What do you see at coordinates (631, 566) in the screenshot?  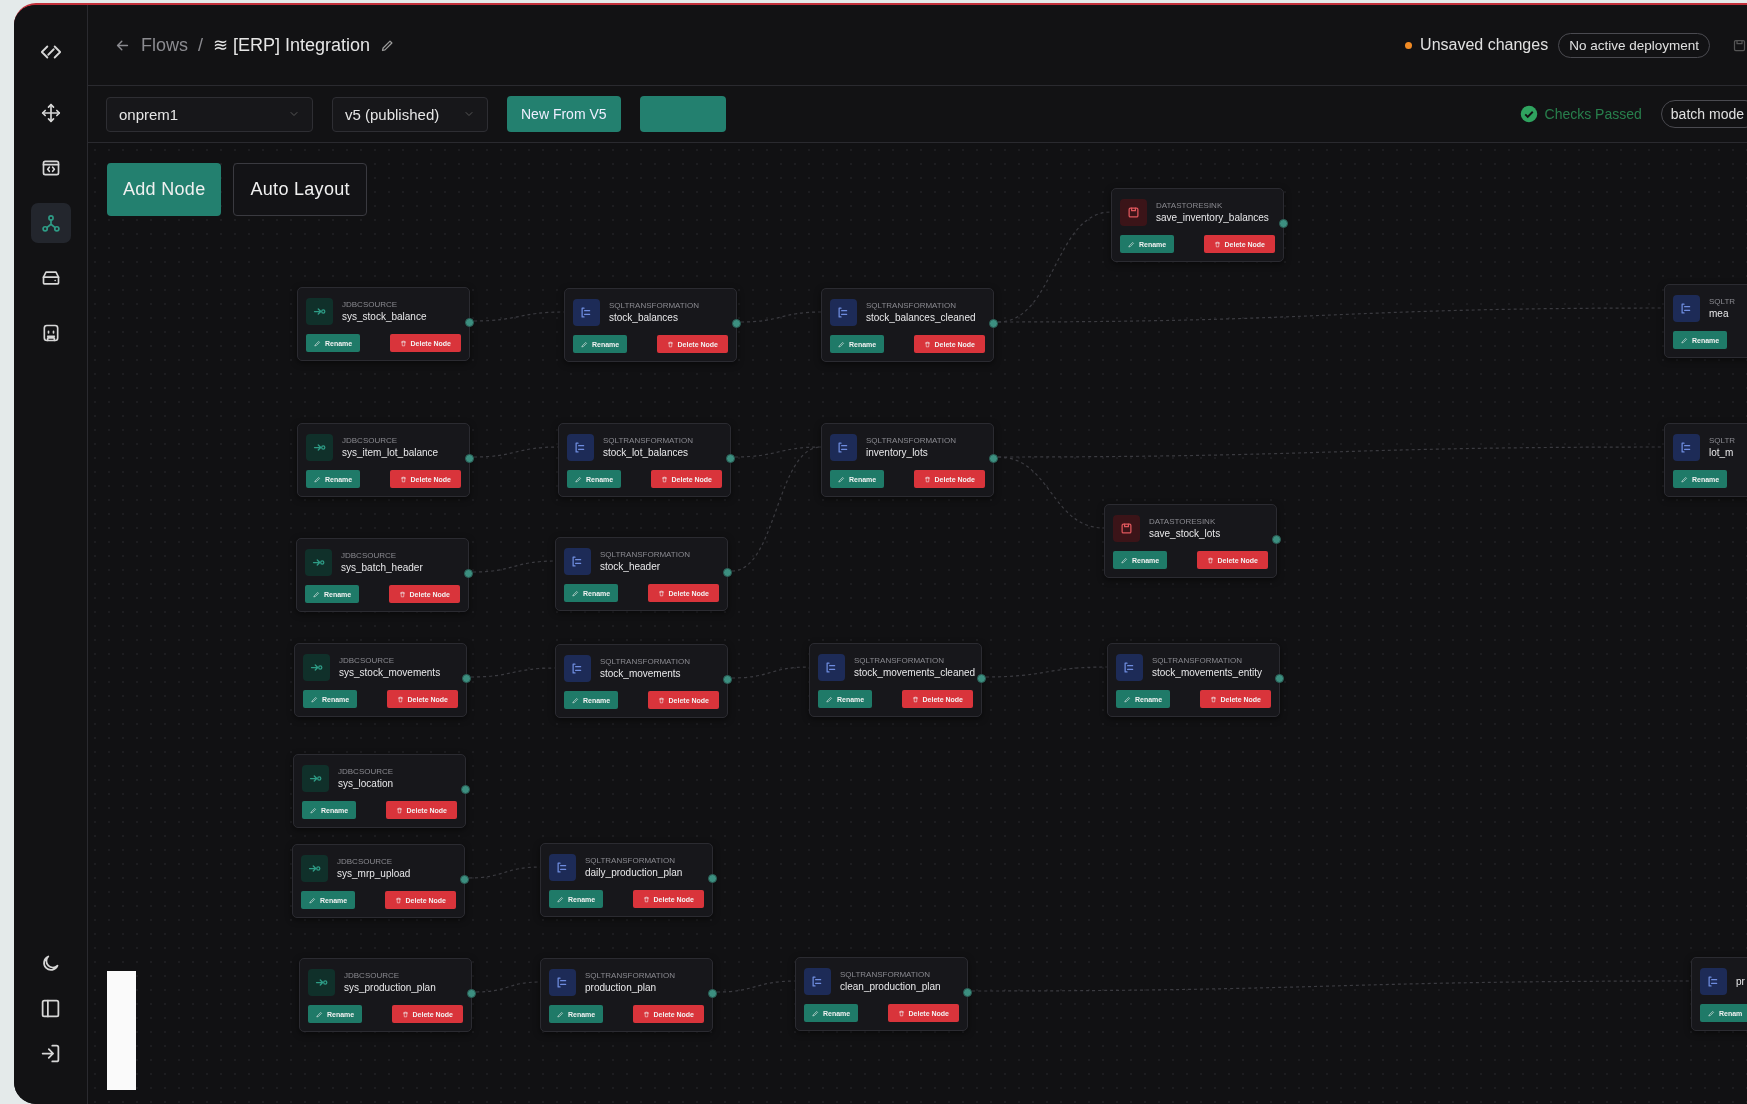 I see `node-title: stock_header` at bounding box center [631, 566].